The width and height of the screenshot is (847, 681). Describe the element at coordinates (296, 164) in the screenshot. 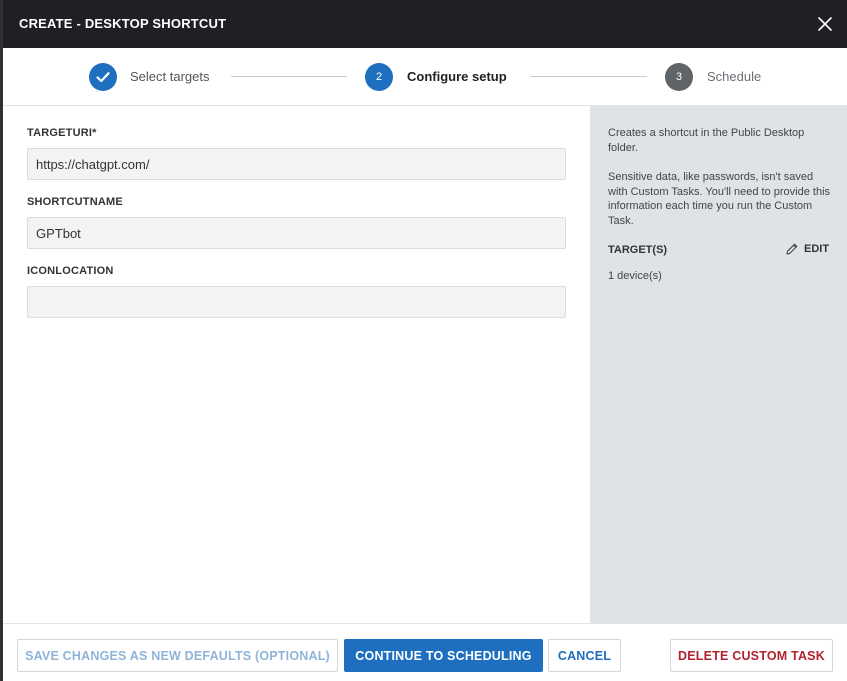

I see `targeturi-input` at that location.